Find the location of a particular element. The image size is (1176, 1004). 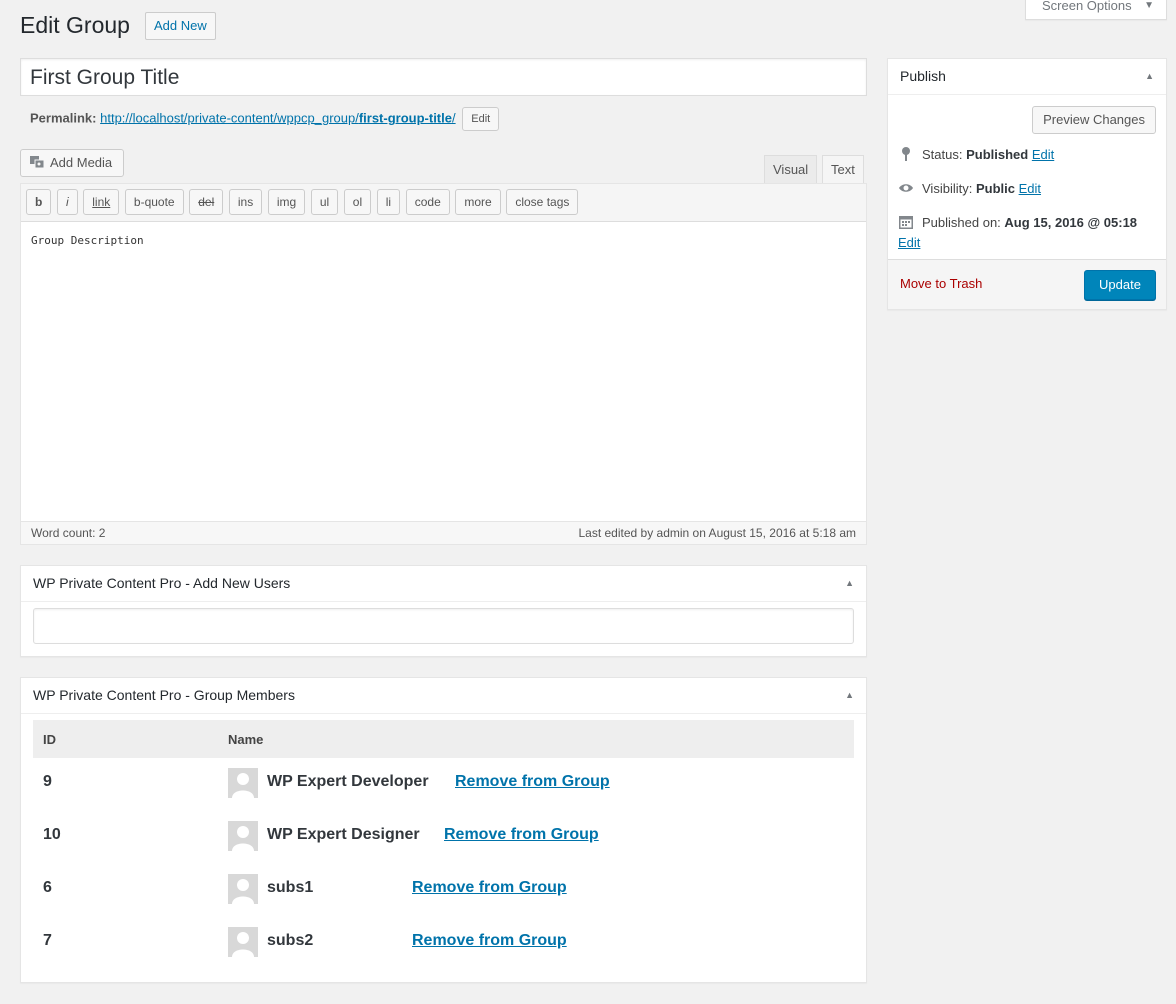

member-name: WP Expert Designer is located at coordinates (343, 834).